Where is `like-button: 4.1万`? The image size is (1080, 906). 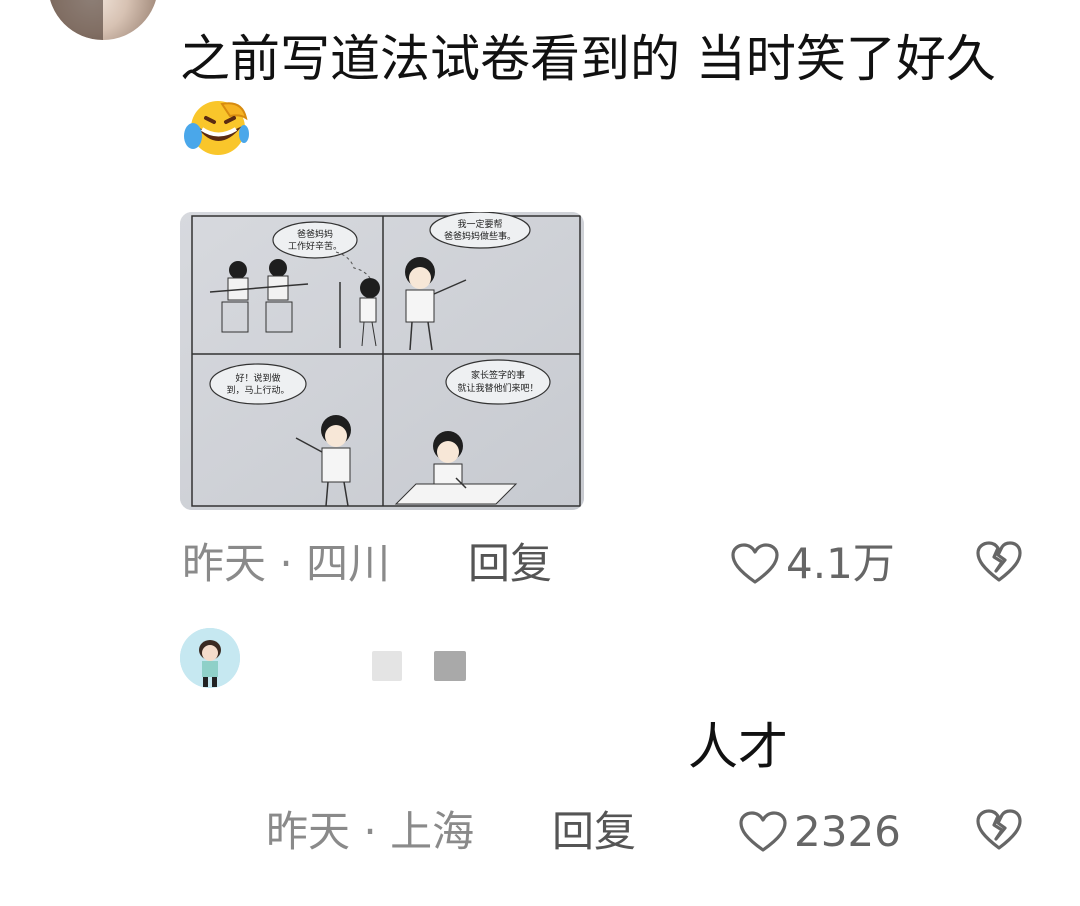 like-button: 4.1万 is located at coordinates (812, 564).